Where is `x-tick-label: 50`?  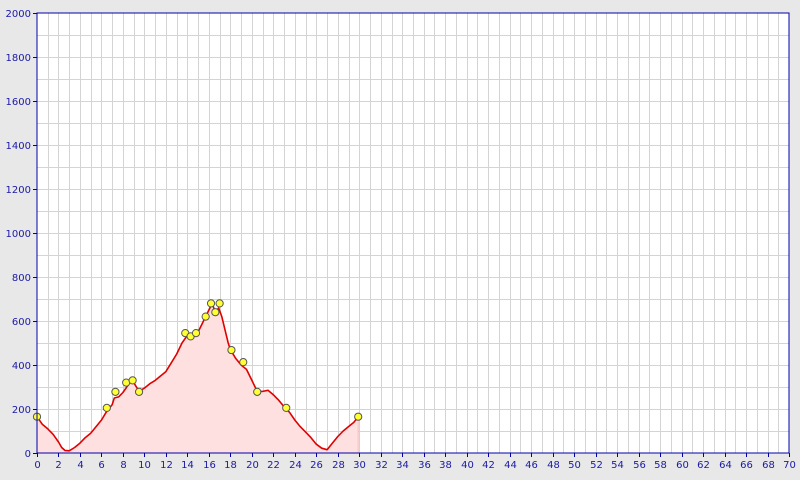 x-tick-label: 50 is located at coordinates (574, 465).